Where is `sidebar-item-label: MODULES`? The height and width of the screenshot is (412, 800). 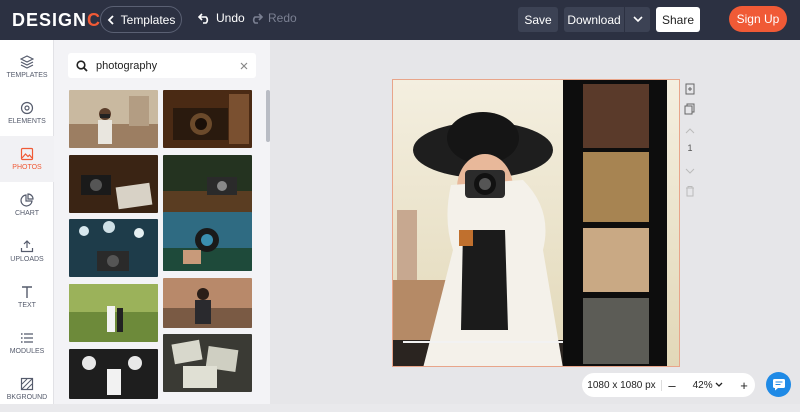 sidebar-item-label: MODULES is located at coordinates (27, 351).